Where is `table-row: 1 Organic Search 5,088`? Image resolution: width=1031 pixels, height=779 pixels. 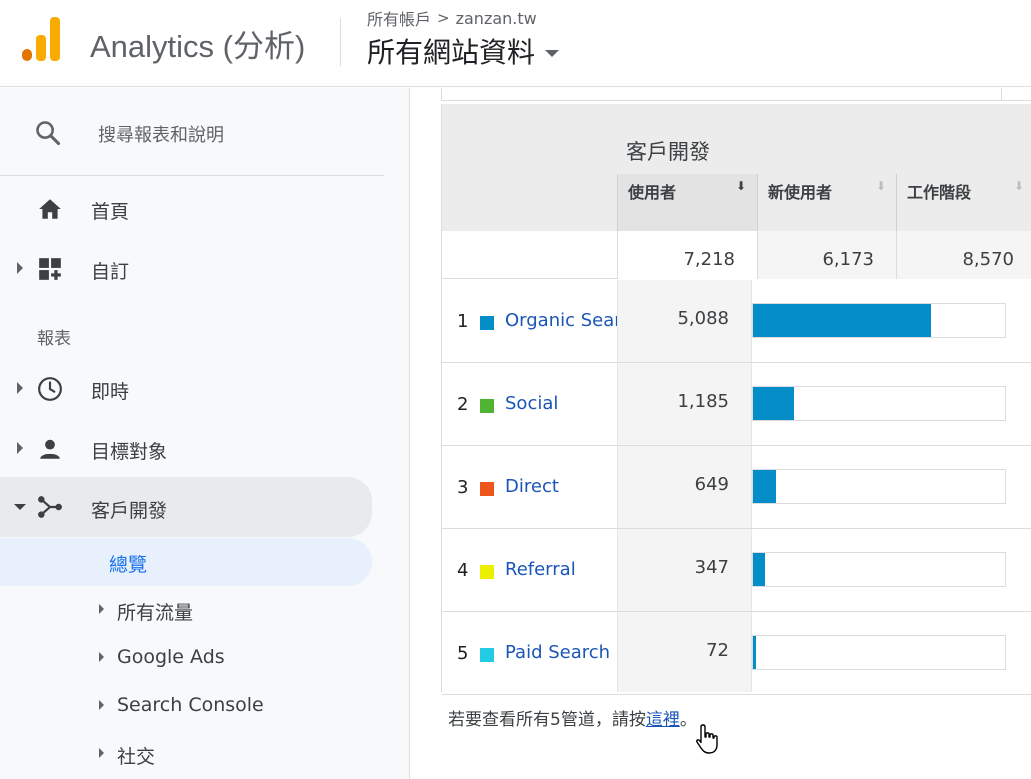
table-row: 1 Organic Search 5,088 is located at coordinates (736, 321).